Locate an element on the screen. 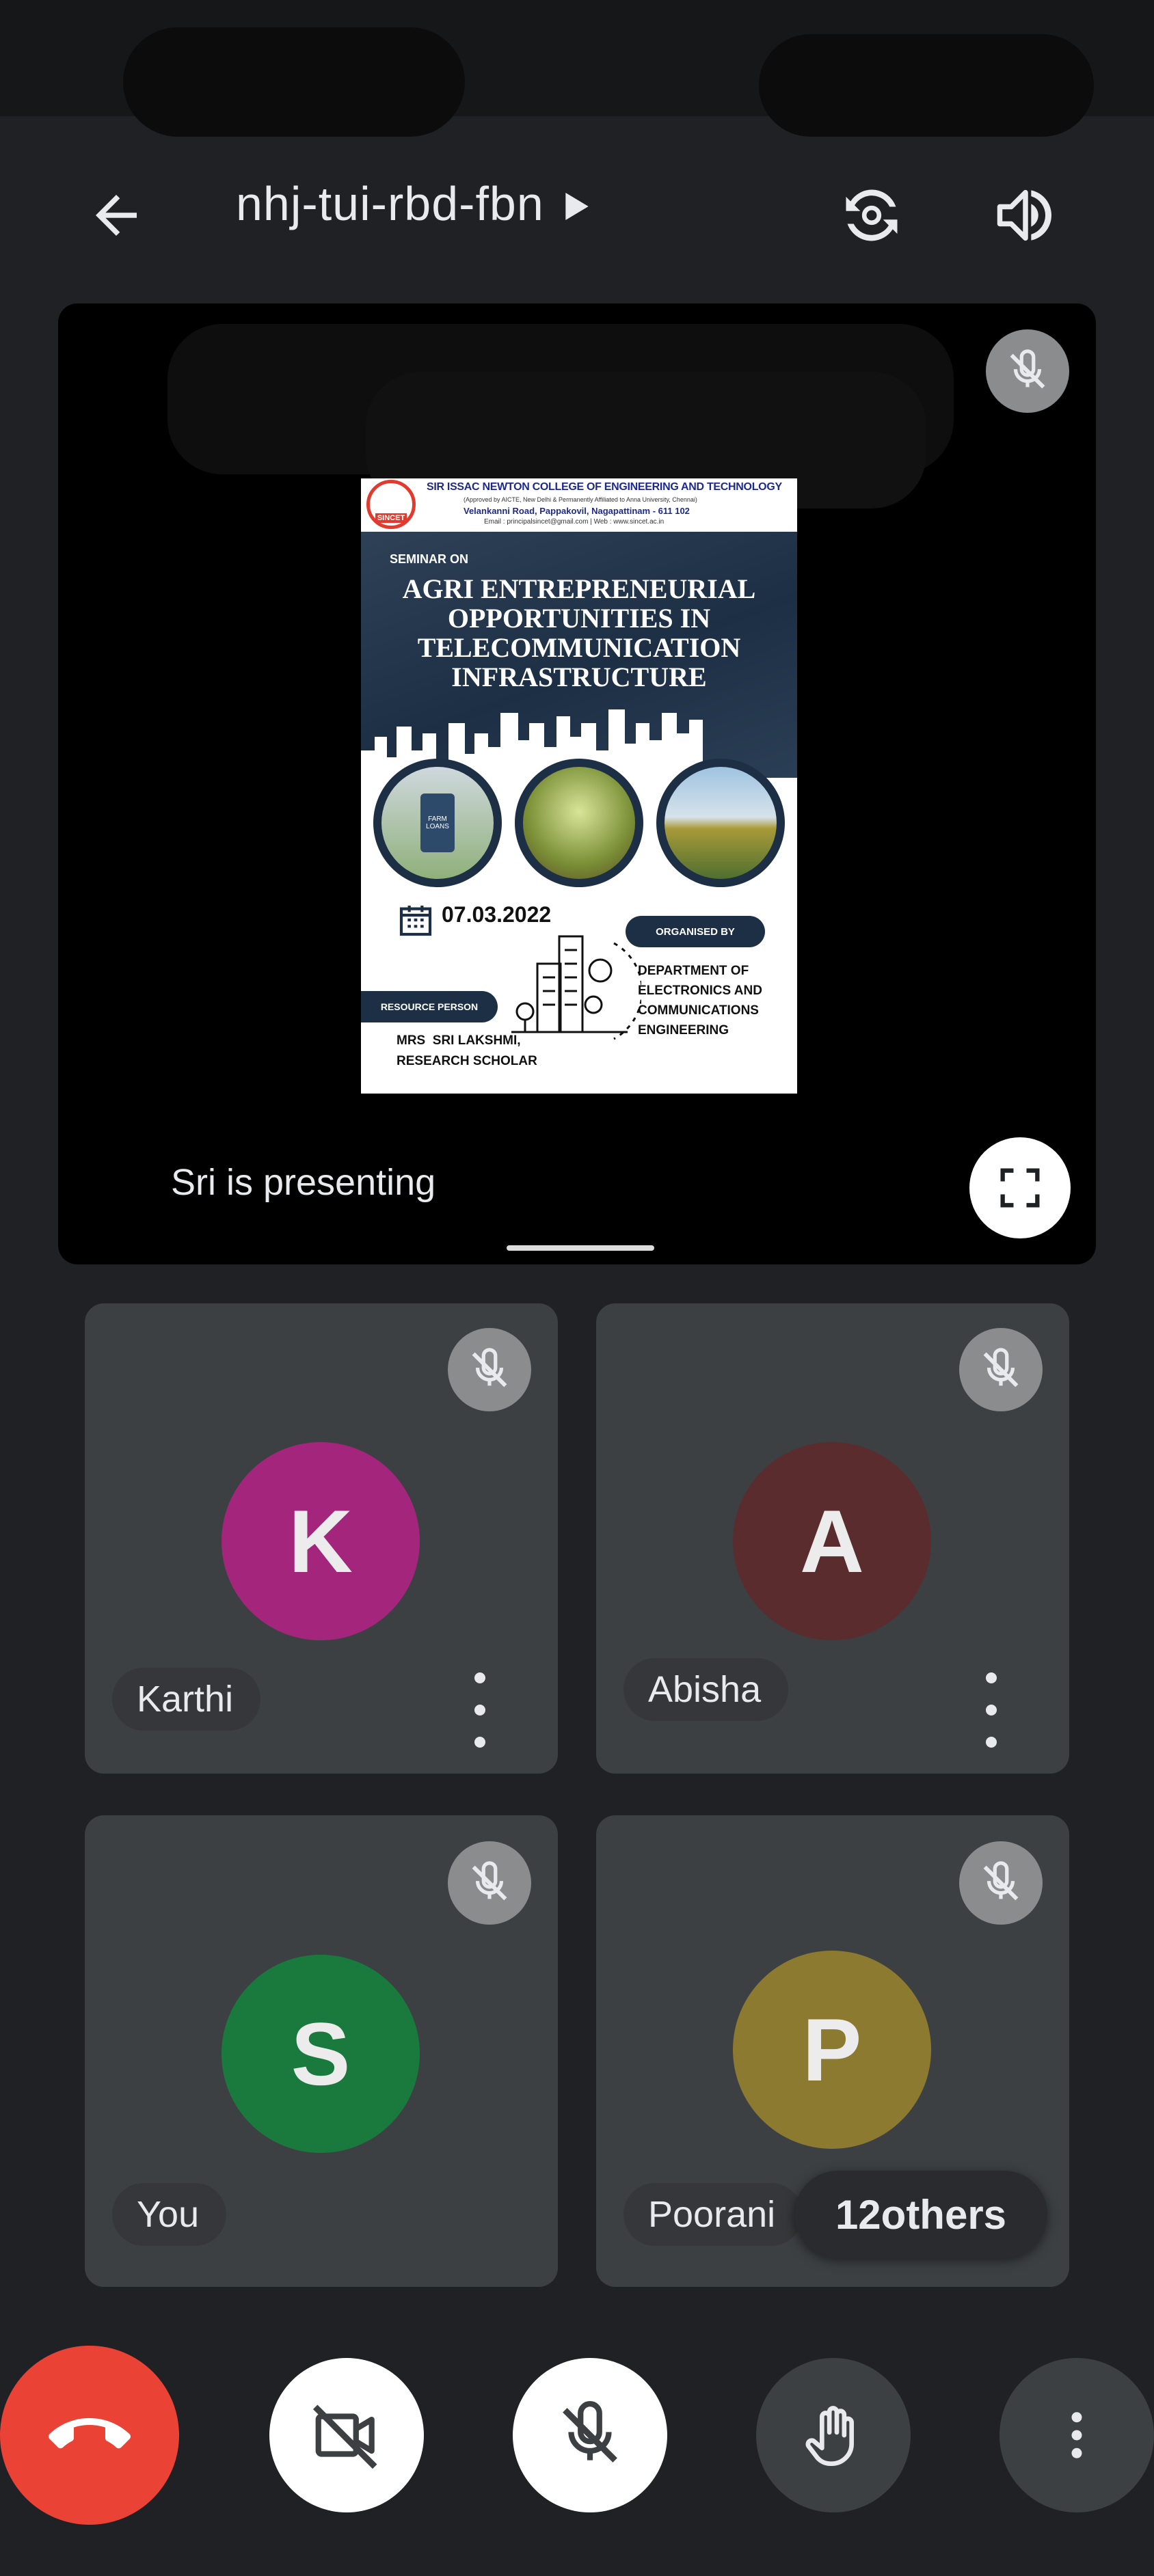 Image resolution: width=1154 pixels, height=2576 pixels. avatar: K is located at coordinates (321, 1541).